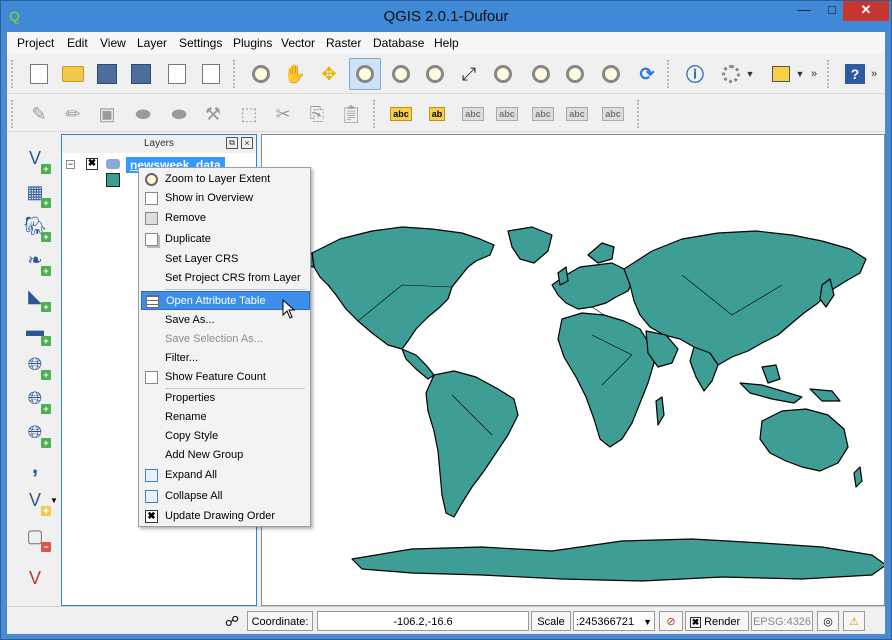 Image resolution: width=892 pixels, height=640 pixels. Describe the element at coordinates (36, 193) in the screenshot. I see `add-raster-layer-button: ▦ +` at that location.